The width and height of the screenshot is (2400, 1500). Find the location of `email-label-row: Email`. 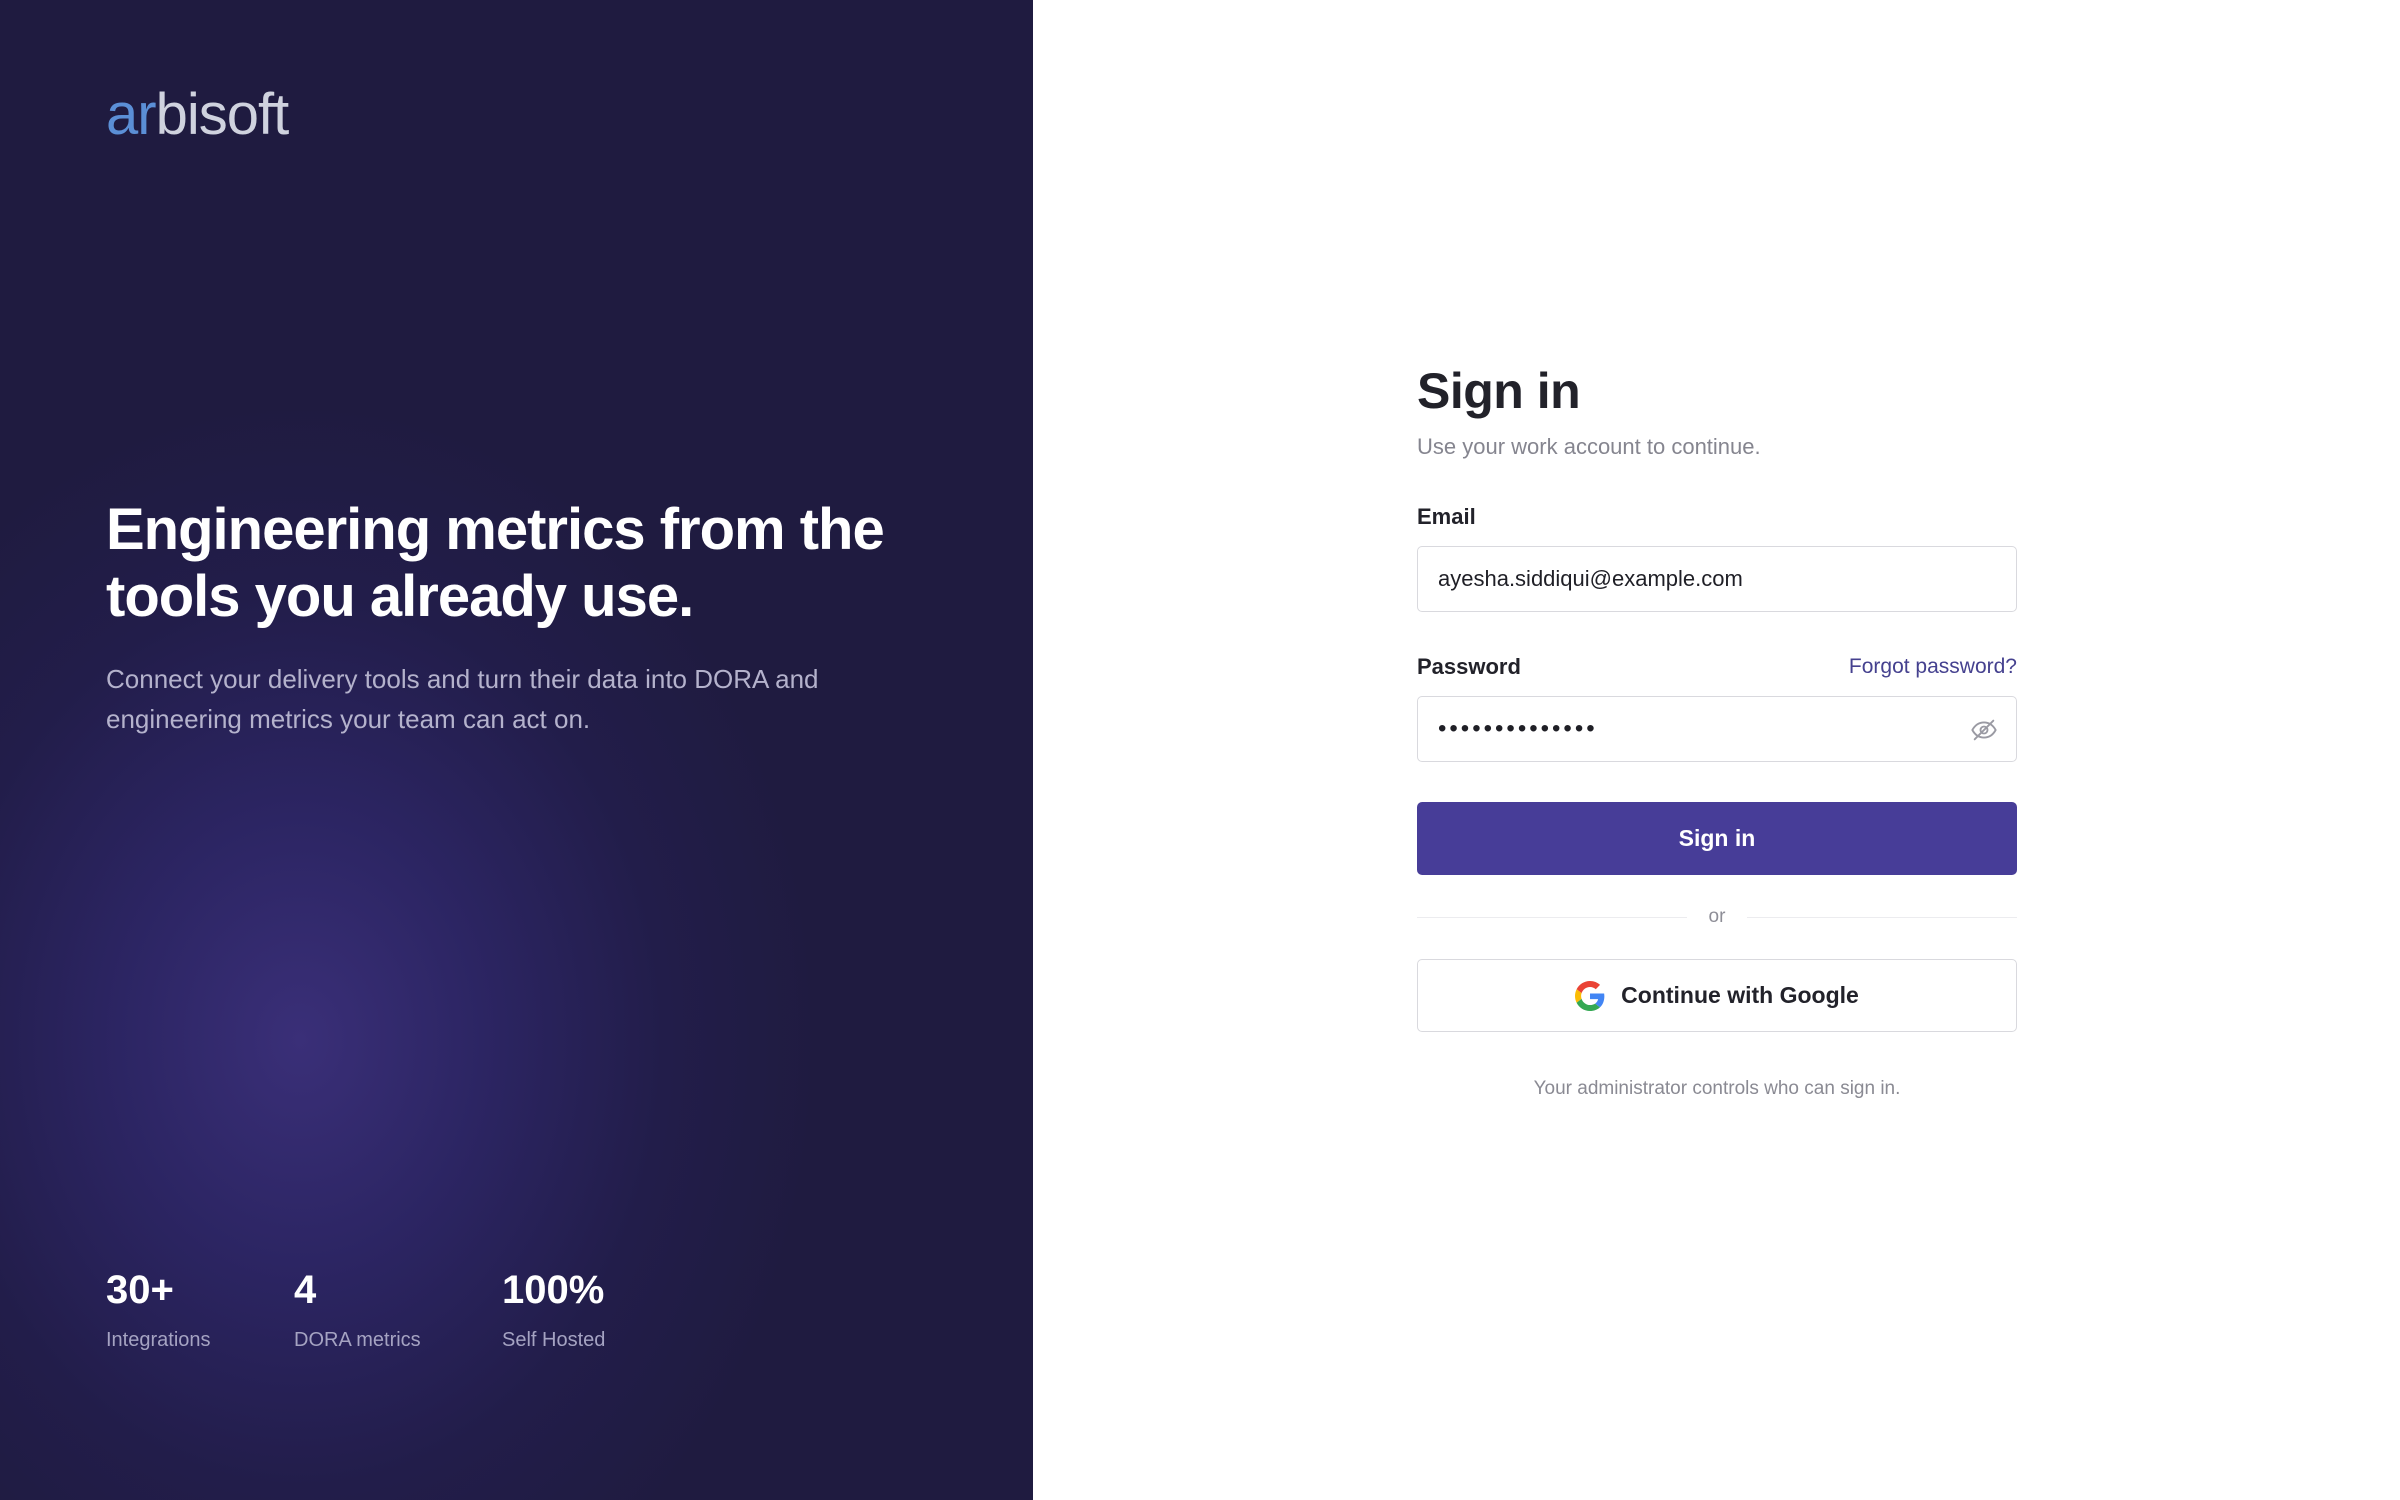

email-label-row: Email is located at coordinates (1717, 517).